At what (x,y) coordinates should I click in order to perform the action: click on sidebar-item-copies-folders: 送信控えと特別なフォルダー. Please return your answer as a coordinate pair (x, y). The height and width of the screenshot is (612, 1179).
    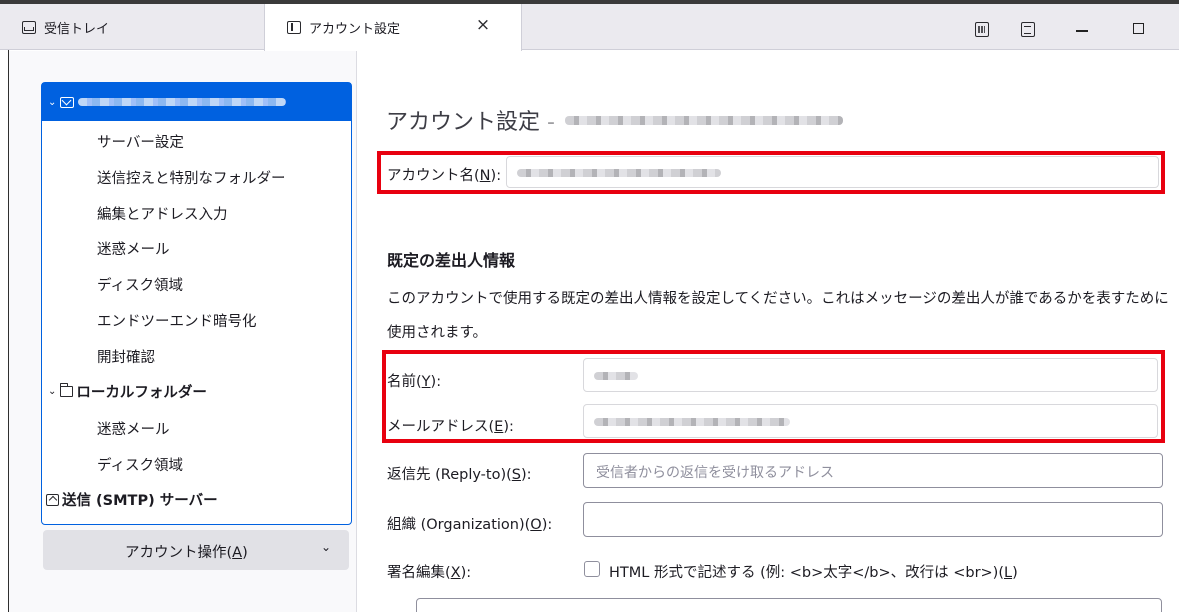
    Looking at the image, I should click on (191, 177).